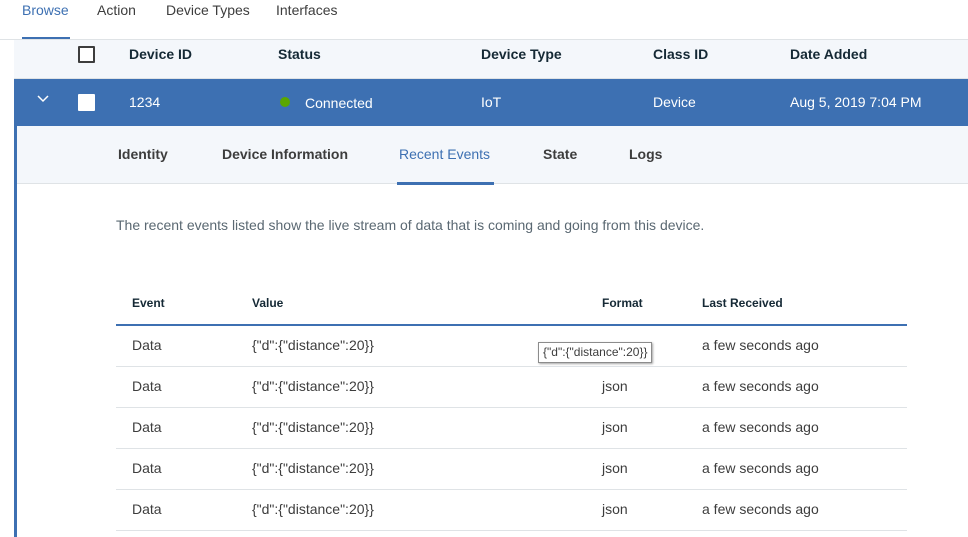  Describe the element at coordinates (674, 102) in the screenshot. I see `class-id: Device` at that location.